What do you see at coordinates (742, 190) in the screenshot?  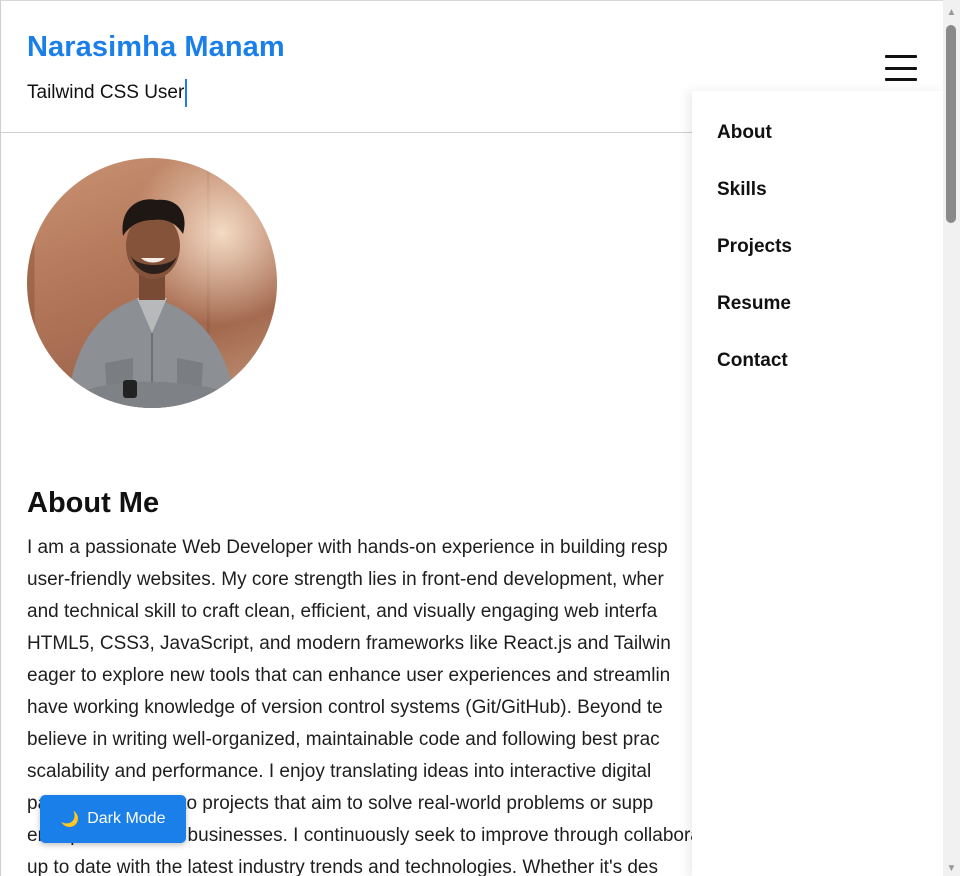 I see `nav-item-skills: Skills` at bounding box center [742, 190].